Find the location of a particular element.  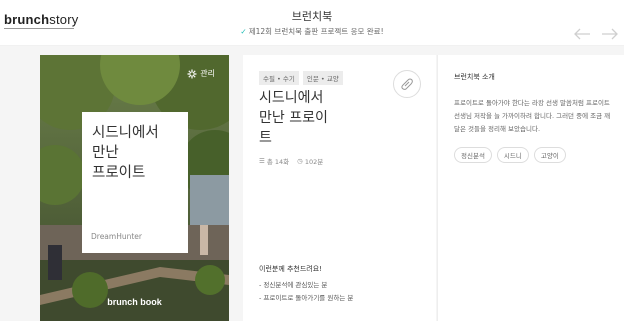

manage-button: 관리 is located at coordinates (201, 73).